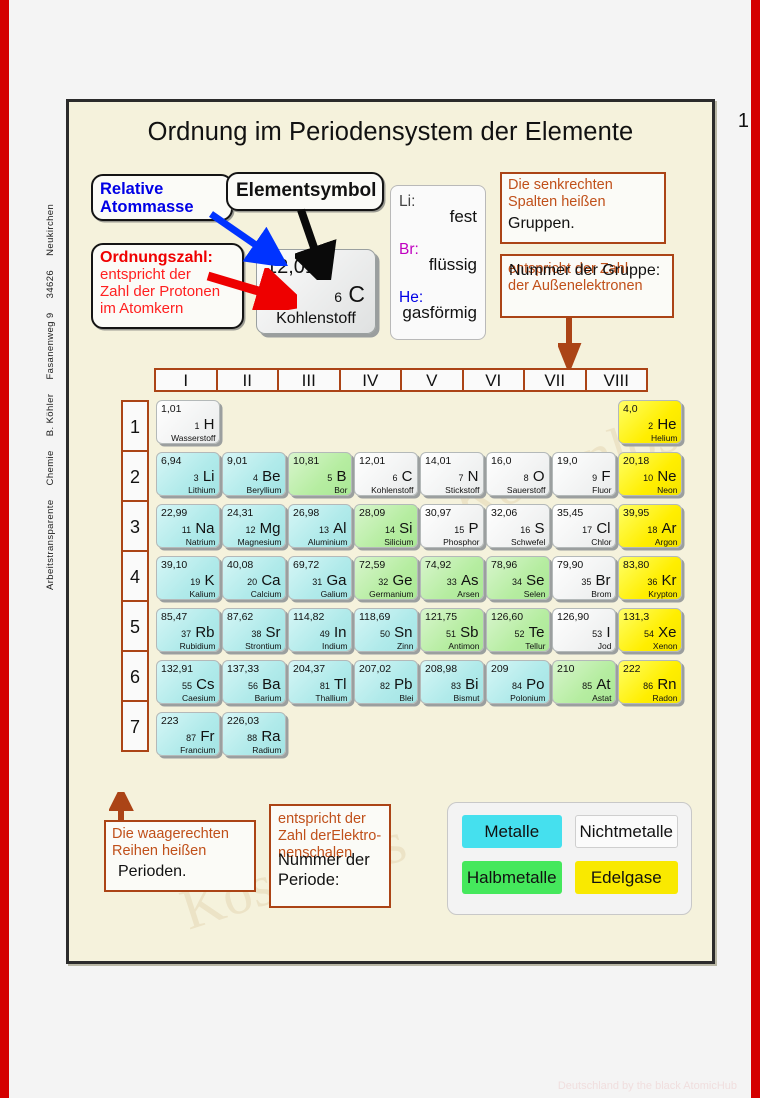  What do you see at coordinates (254, 734) in the screenshot?
I see `element-cell-ra: 226,03 88 Ra Radium` at bounding box center [254, 734].